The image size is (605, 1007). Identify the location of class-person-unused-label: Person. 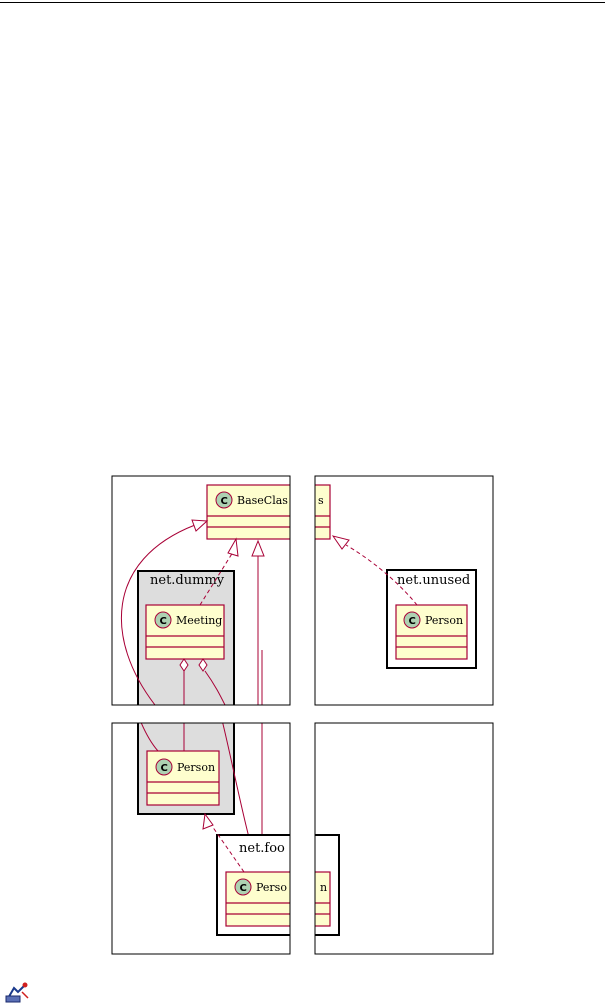
(444, 620).